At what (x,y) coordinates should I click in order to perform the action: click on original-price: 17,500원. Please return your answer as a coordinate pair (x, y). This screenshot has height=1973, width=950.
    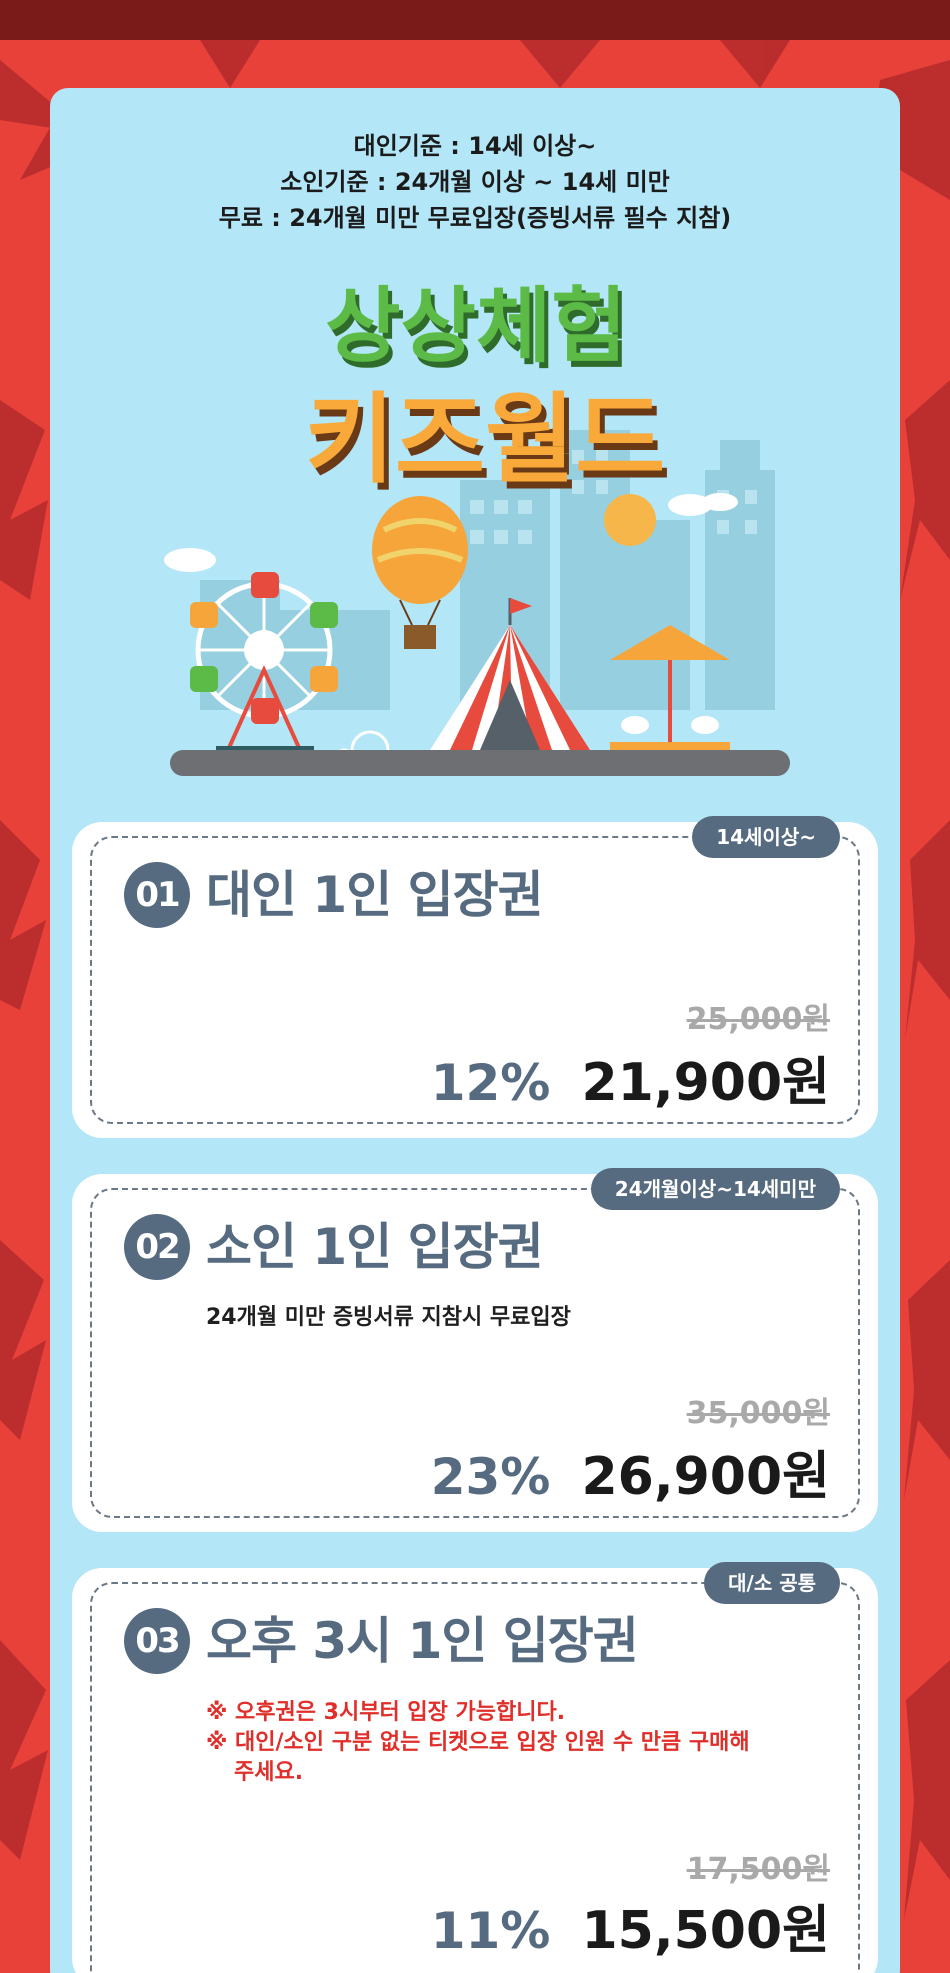
    Looking at the image, I should click on (758, 1869).